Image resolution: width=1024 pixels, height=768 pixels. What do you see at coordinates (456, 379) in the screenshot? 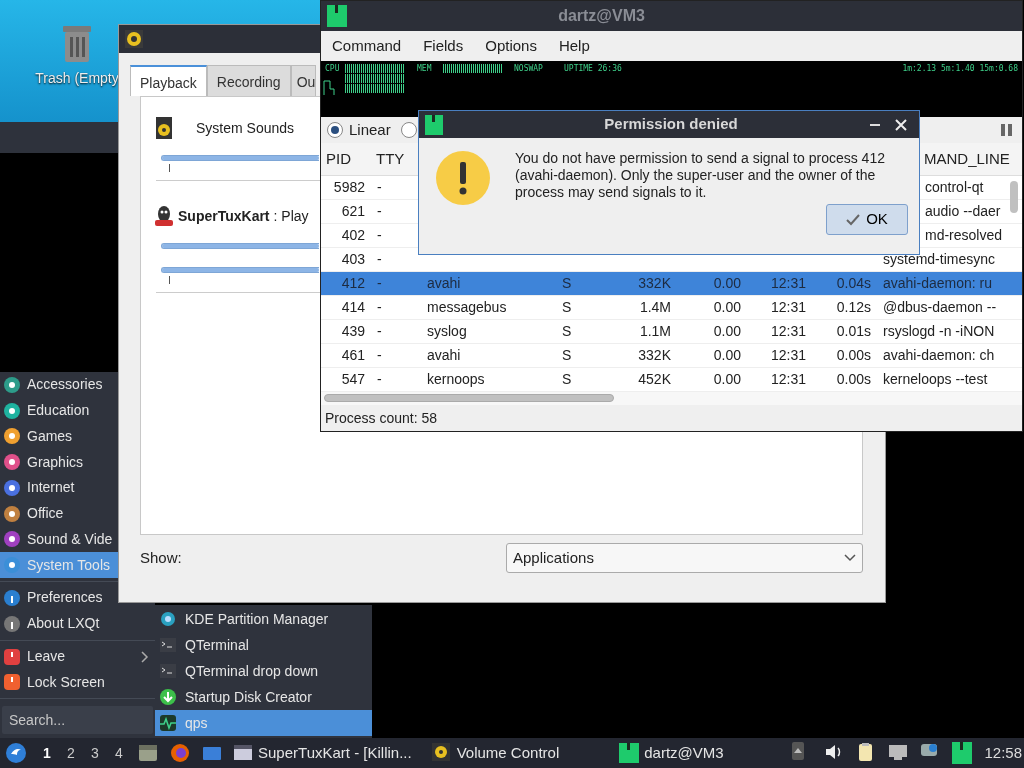
I see `table-cell: kernoops` at bounding box center [456, 379].